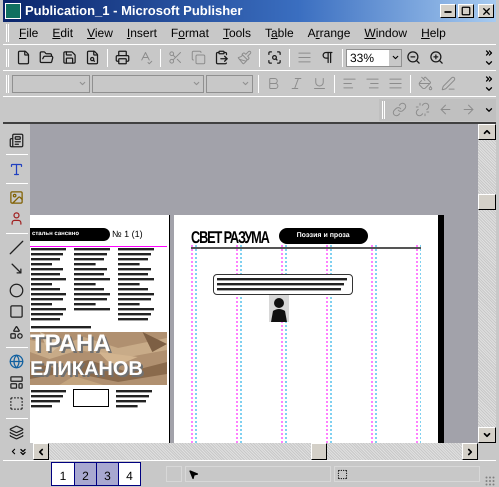 The image size is (499, 487). I want to click on page-tab: 1, so click(63, 474).